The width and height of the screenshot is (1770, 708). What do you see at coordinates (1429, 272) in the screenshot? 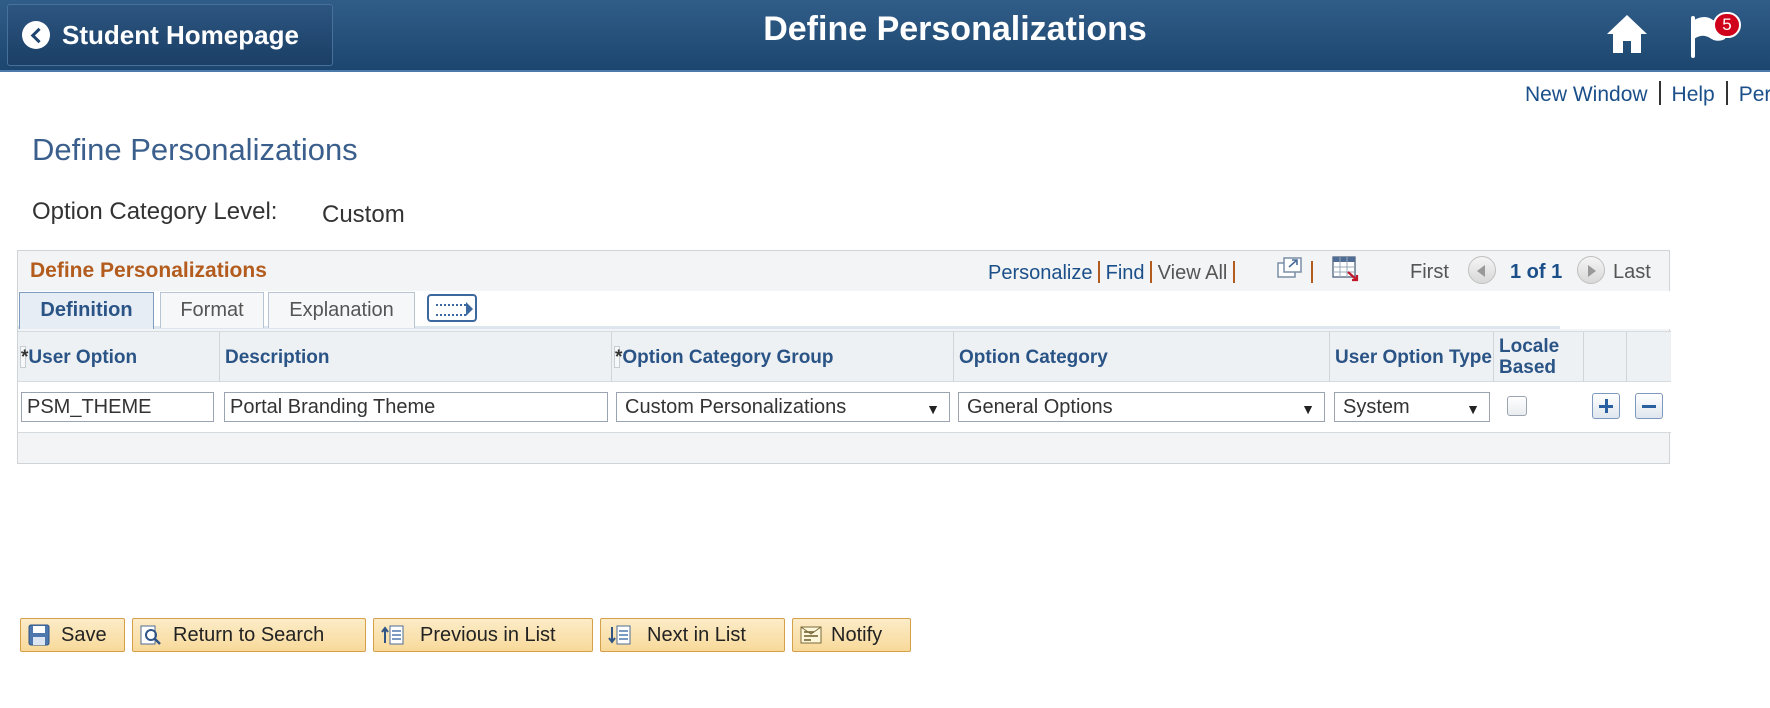
I see `first-label: First` at bounding box center [1429, 272].